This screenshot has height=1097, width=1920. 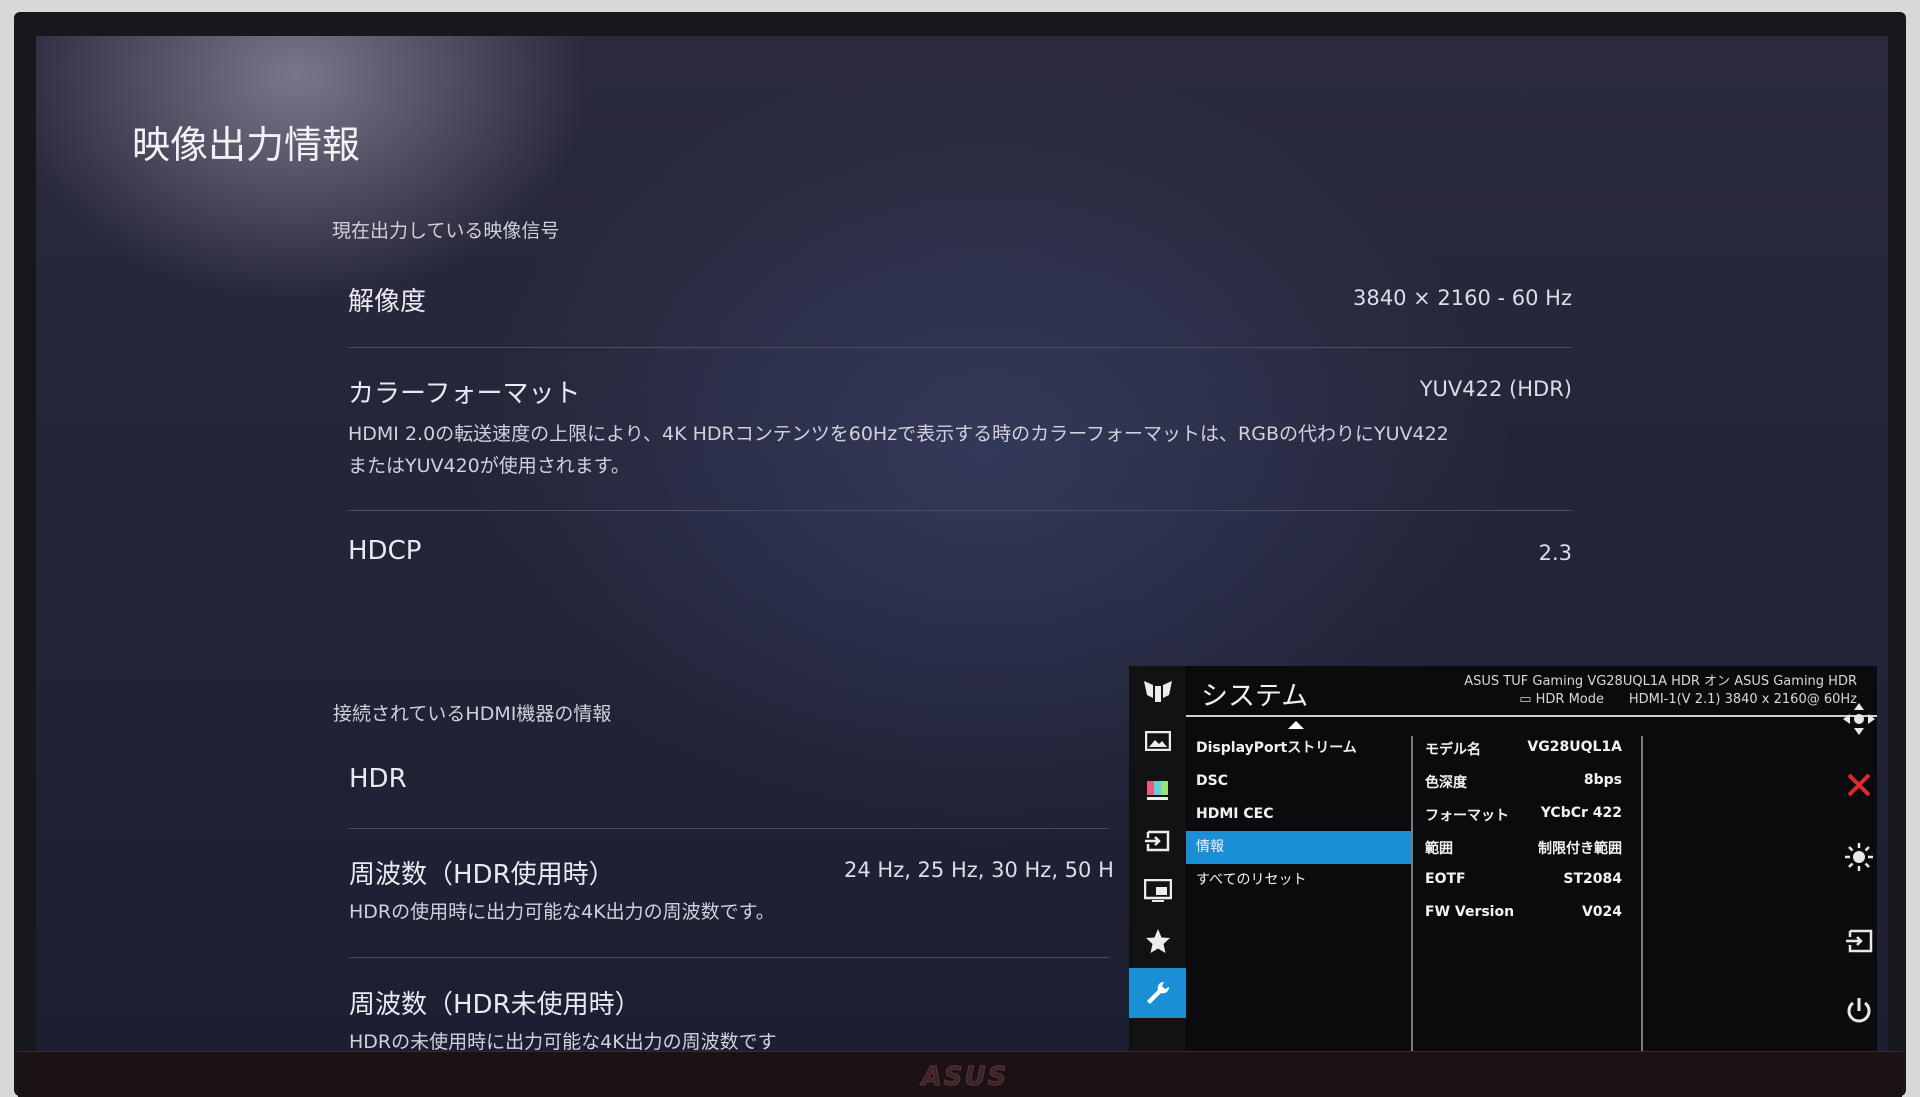 I want to click on freq-hdr-value: 24 Hz, 25 Hz, 30 Hz, 50 H, so click(x=979, y=870).